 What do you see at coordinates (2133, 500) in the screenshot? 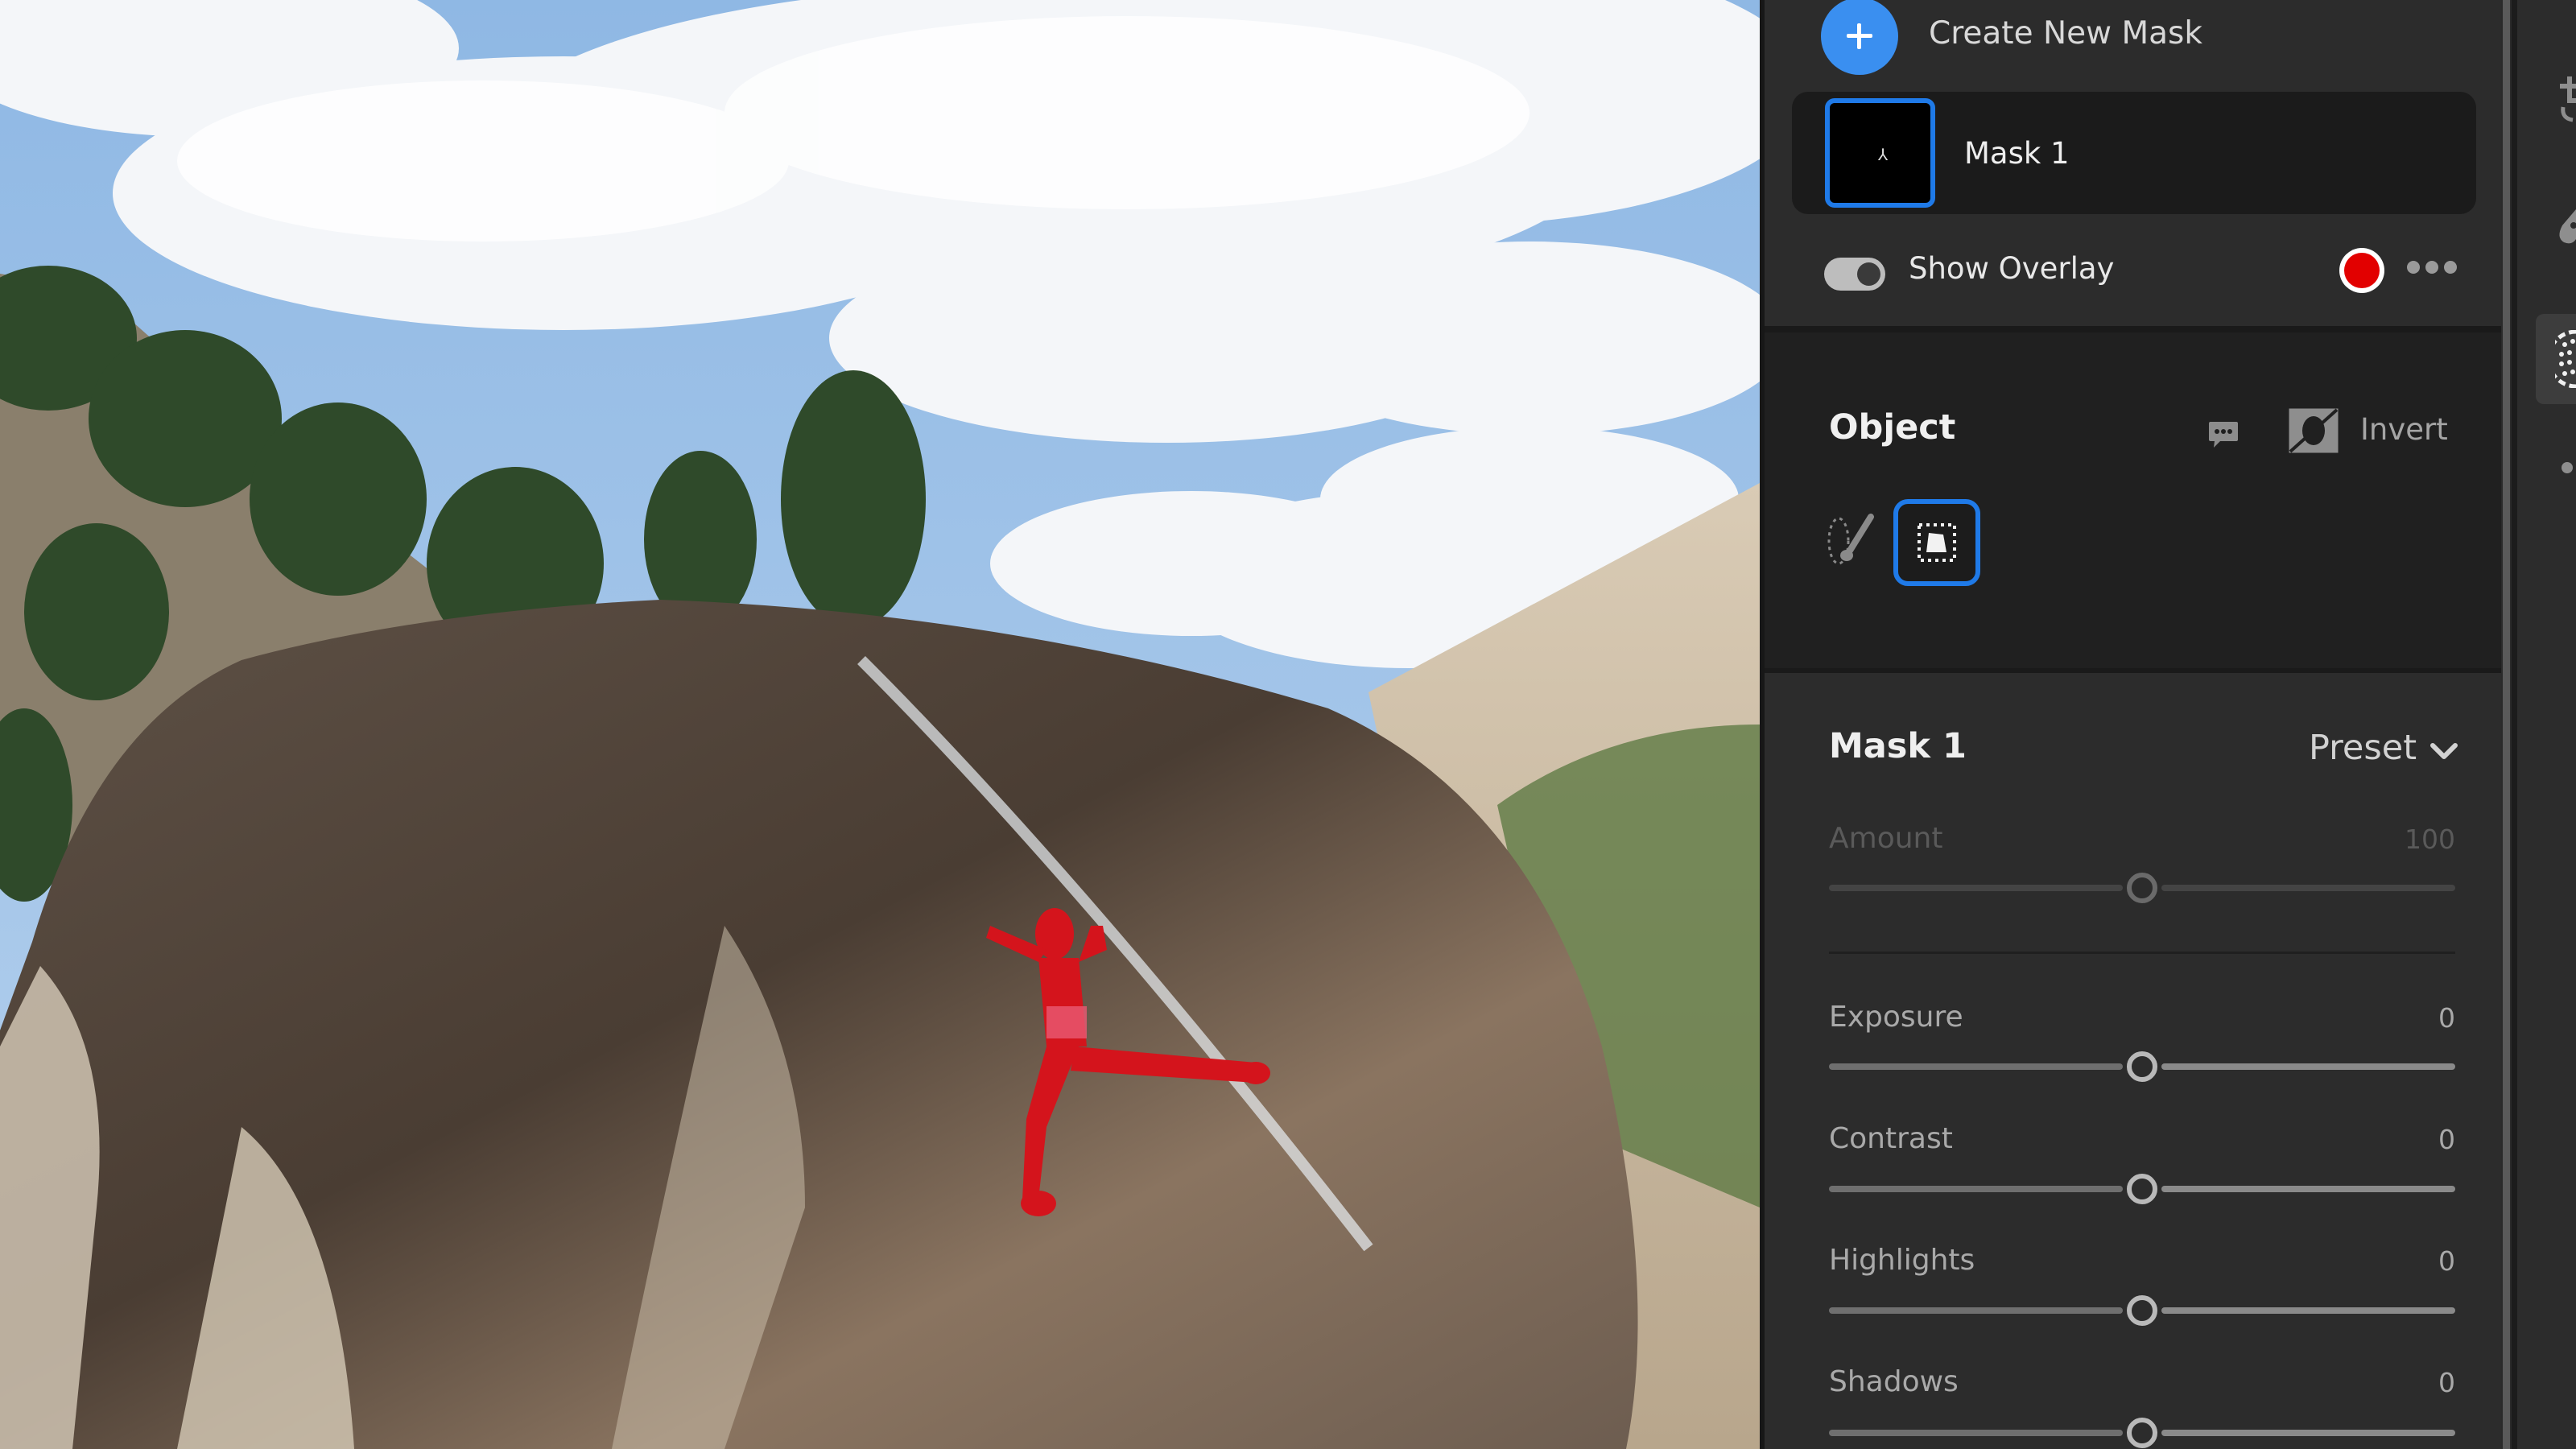
I see `object-section` at bounding box center [2133, 500].